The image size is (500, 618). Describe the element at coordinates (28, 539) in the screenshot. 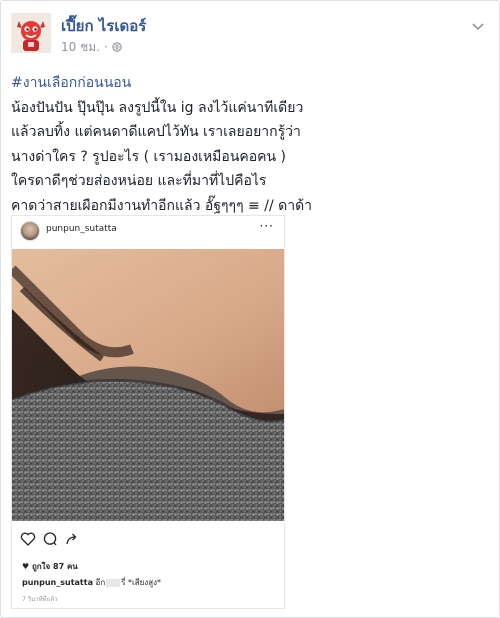

I see `heart-icon` at that location.